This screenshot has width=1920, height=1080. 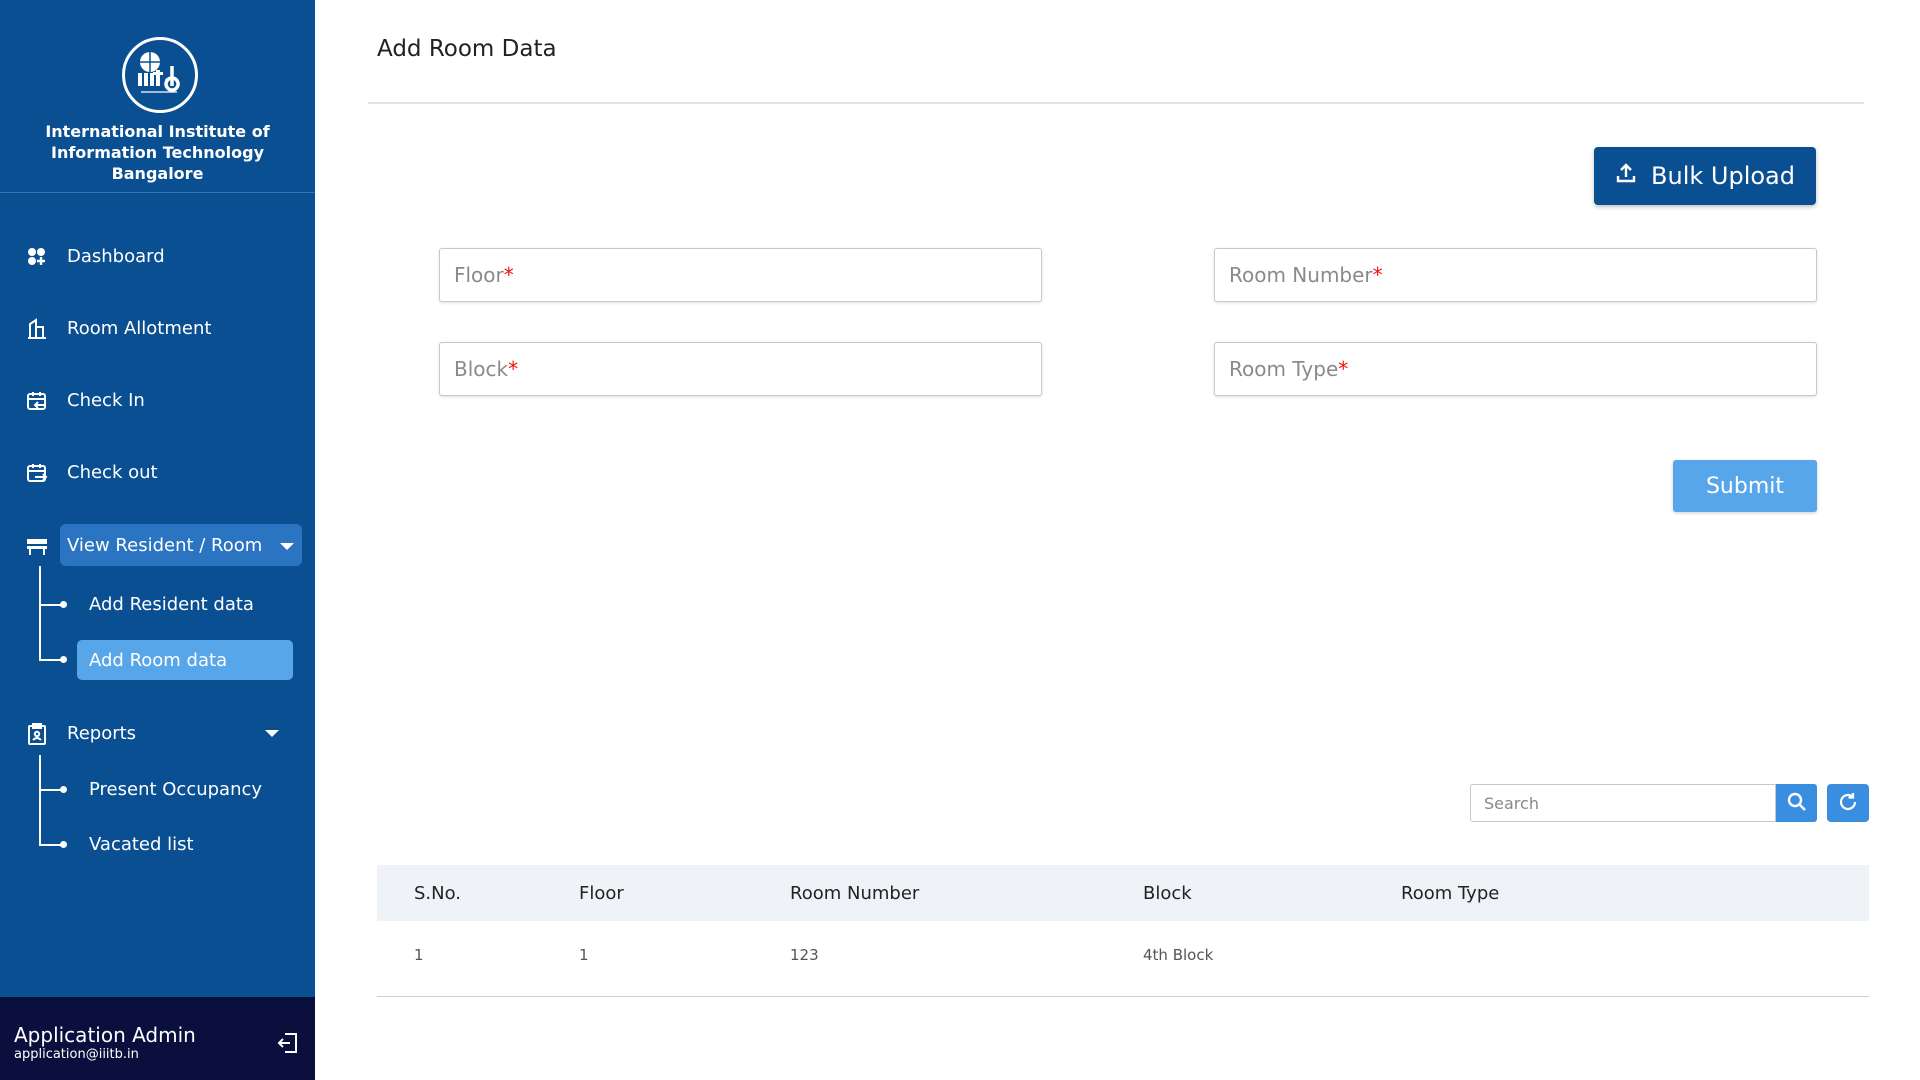 I want to click on submit-button: Submit, so click(x=1745, y=486).